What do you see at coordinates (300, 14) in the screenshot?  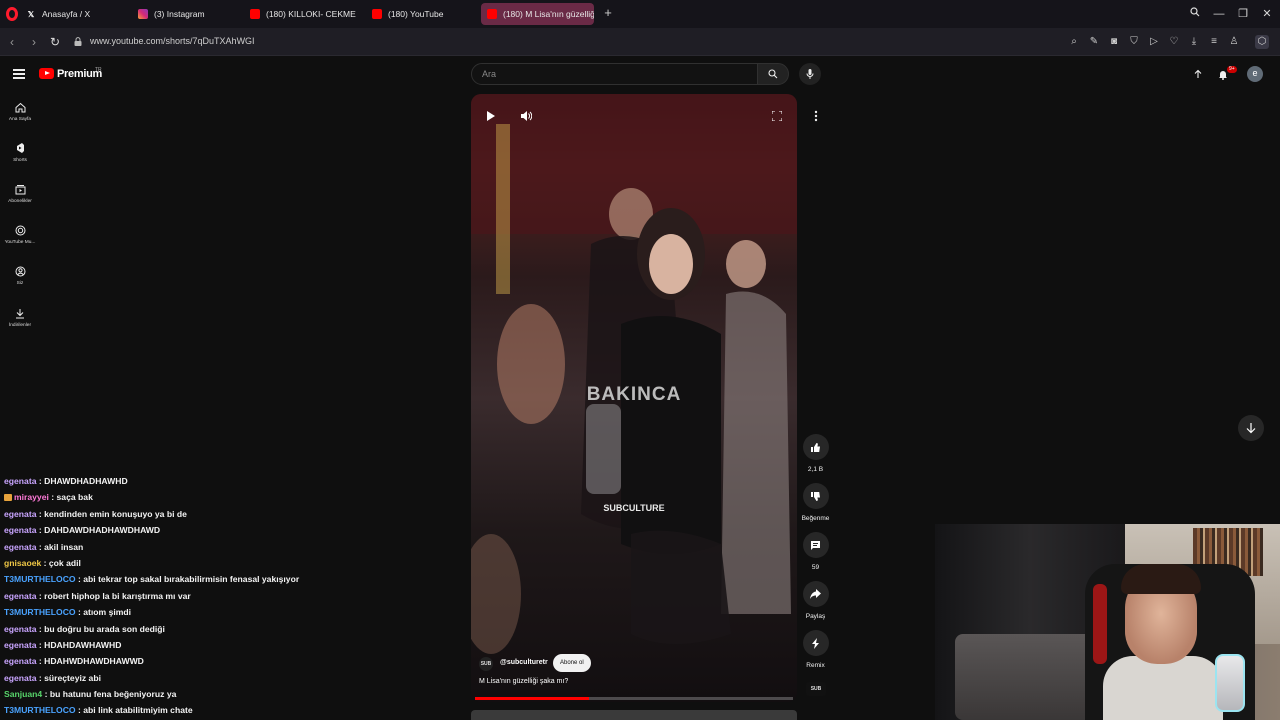 I see `tab-youtube-killoki: (180) KILLOKI- CEKMEKOY` at bounding box center [300, 14].